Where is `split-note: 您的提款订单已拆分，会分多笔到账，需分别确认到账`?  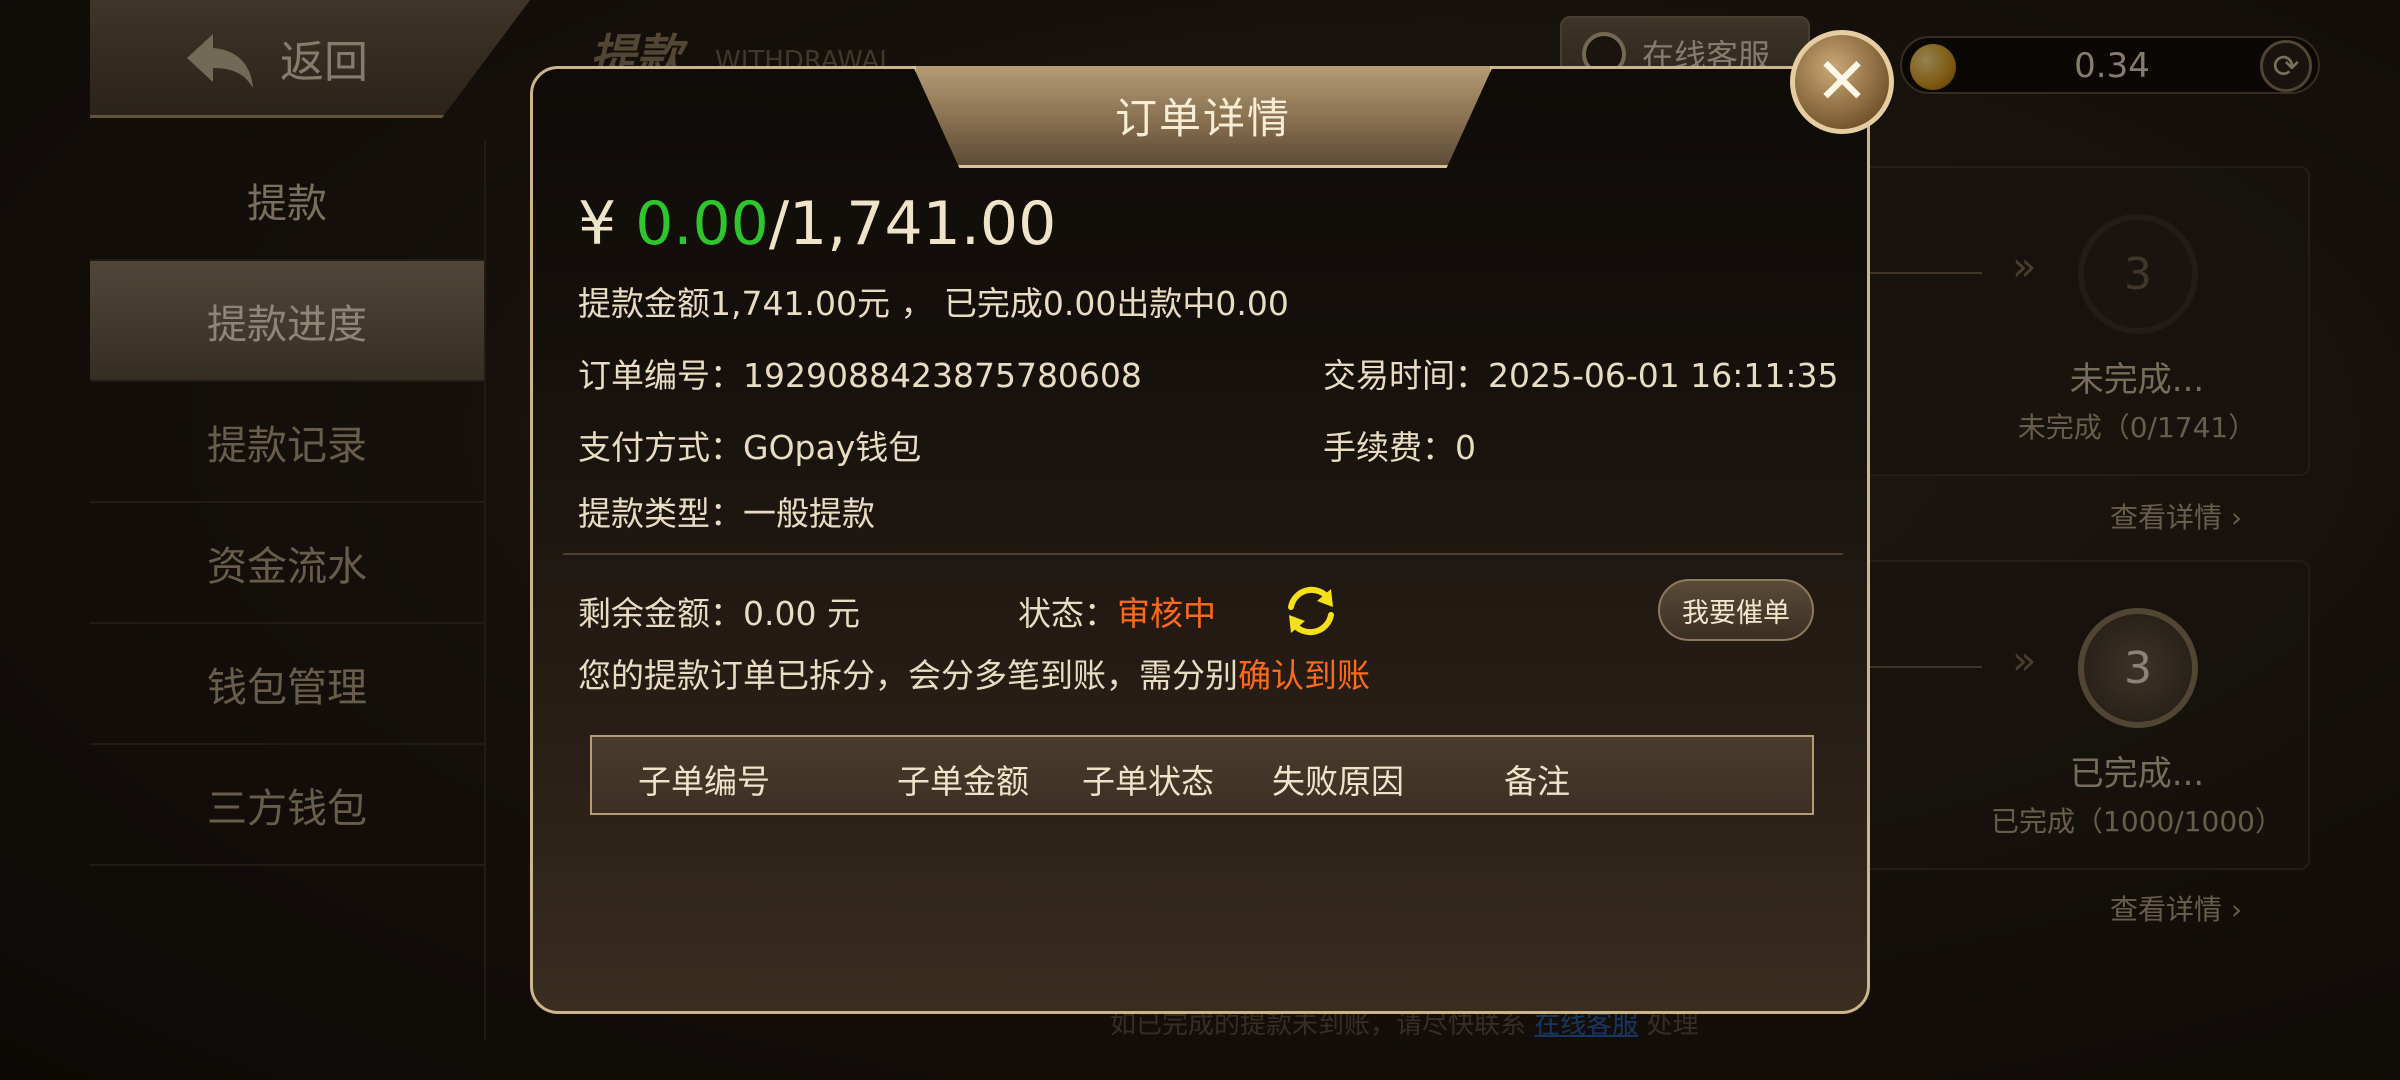
split-note: 您的提款订单已拆分，会分多笔到账，需分别确认到账 is located at coordinates (974, 673).